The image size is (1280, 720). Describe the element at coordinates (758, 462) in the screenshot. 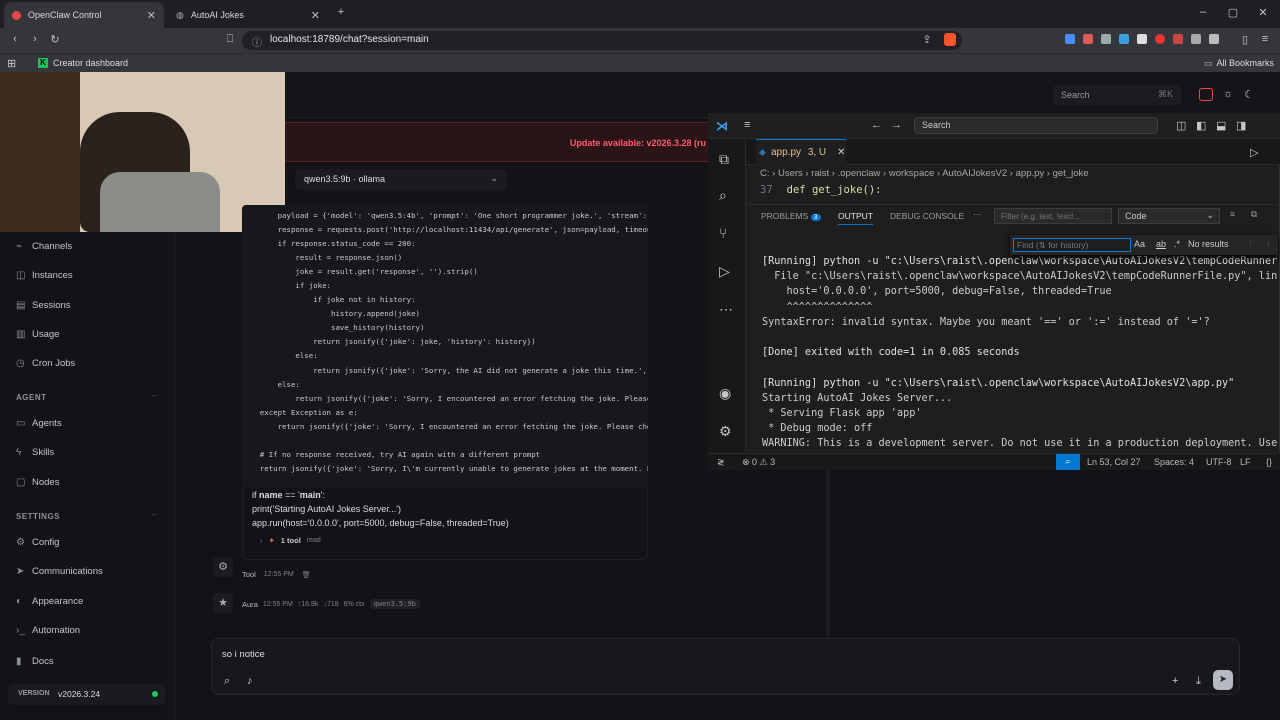

I see `problems-status: ⊗ 0 ⚠ 3` at that location.